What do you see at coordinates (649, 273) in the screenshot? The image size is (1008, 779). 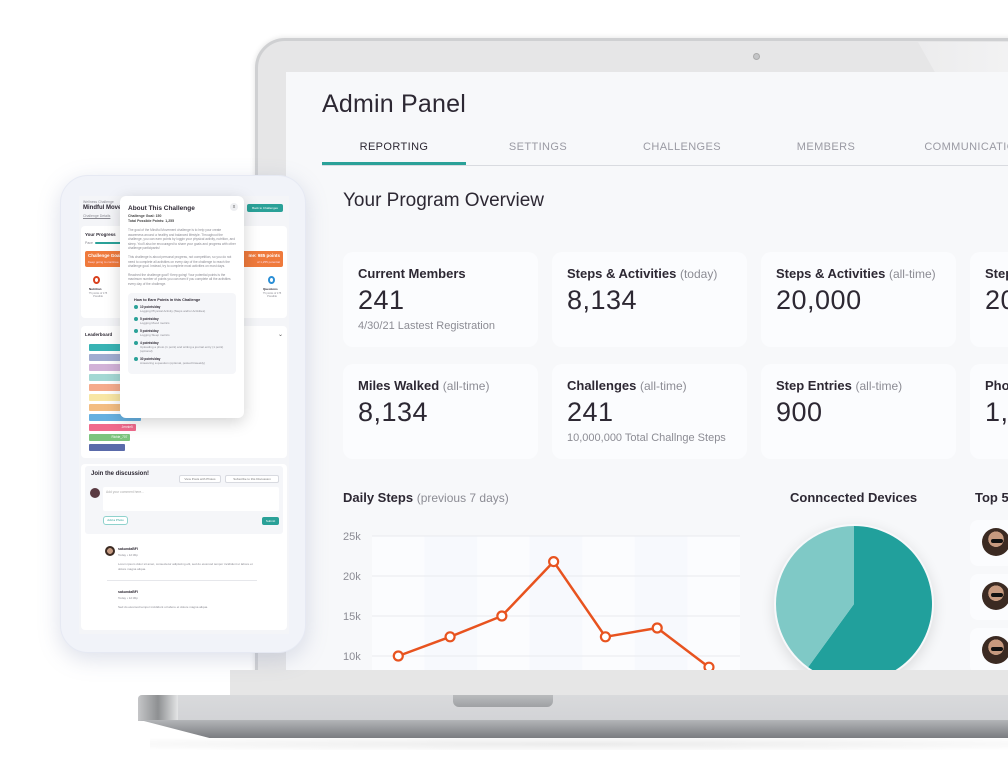 I see `stat-label: Steps & Activities (today)` at bounding box center [649, 273].